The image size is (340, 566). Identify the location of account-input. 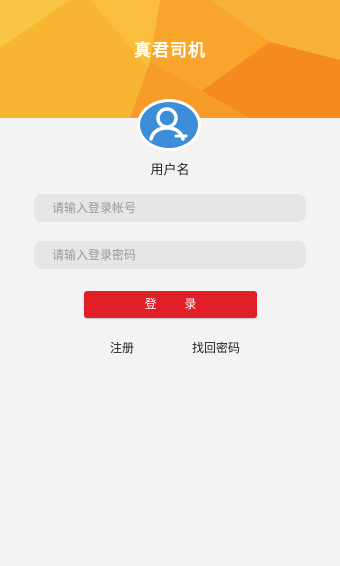
(170, 208).